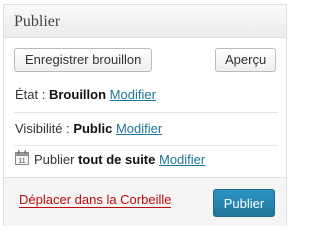 The image size is (320, 240). Describe the element at coordinates (244, 203) in the screenshot. I see `publish-button: Publier` at that location.